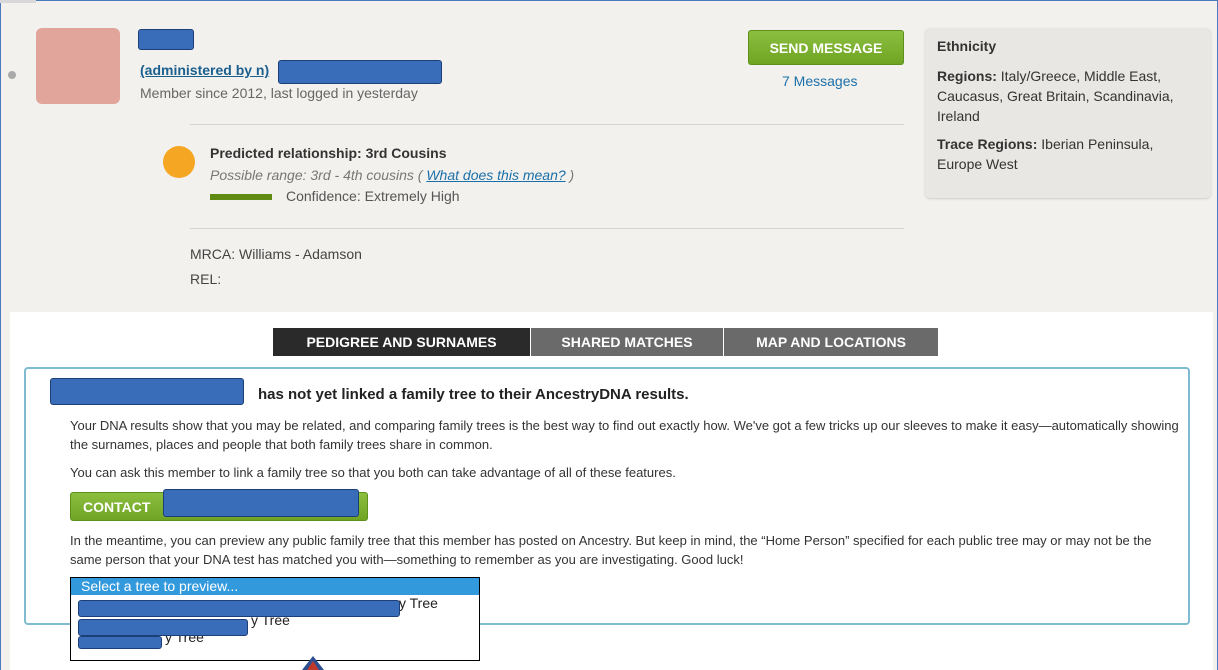  What do you see at coordinates (313, 665) in the screenshot?
I see `cursor-arrow-inner` at bounding box center [313, 665].